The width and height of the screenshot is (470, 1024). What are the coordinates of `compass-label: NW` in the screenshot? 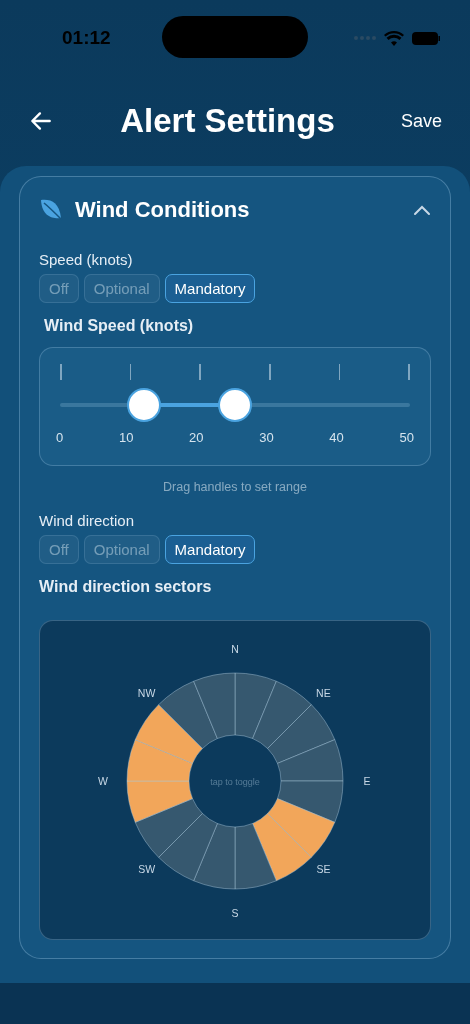 It's located at (146, 692).